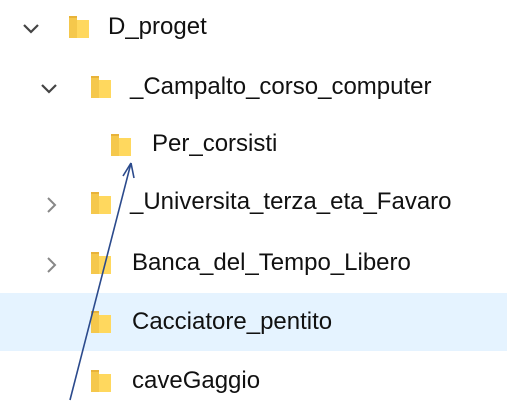 The width and height of the screenshot is (507, 410). Describe the element at coordinates (291, 201) in the screenshot. I see `tree-item-label: _Universita_terza_eta_Favaro` at that location.